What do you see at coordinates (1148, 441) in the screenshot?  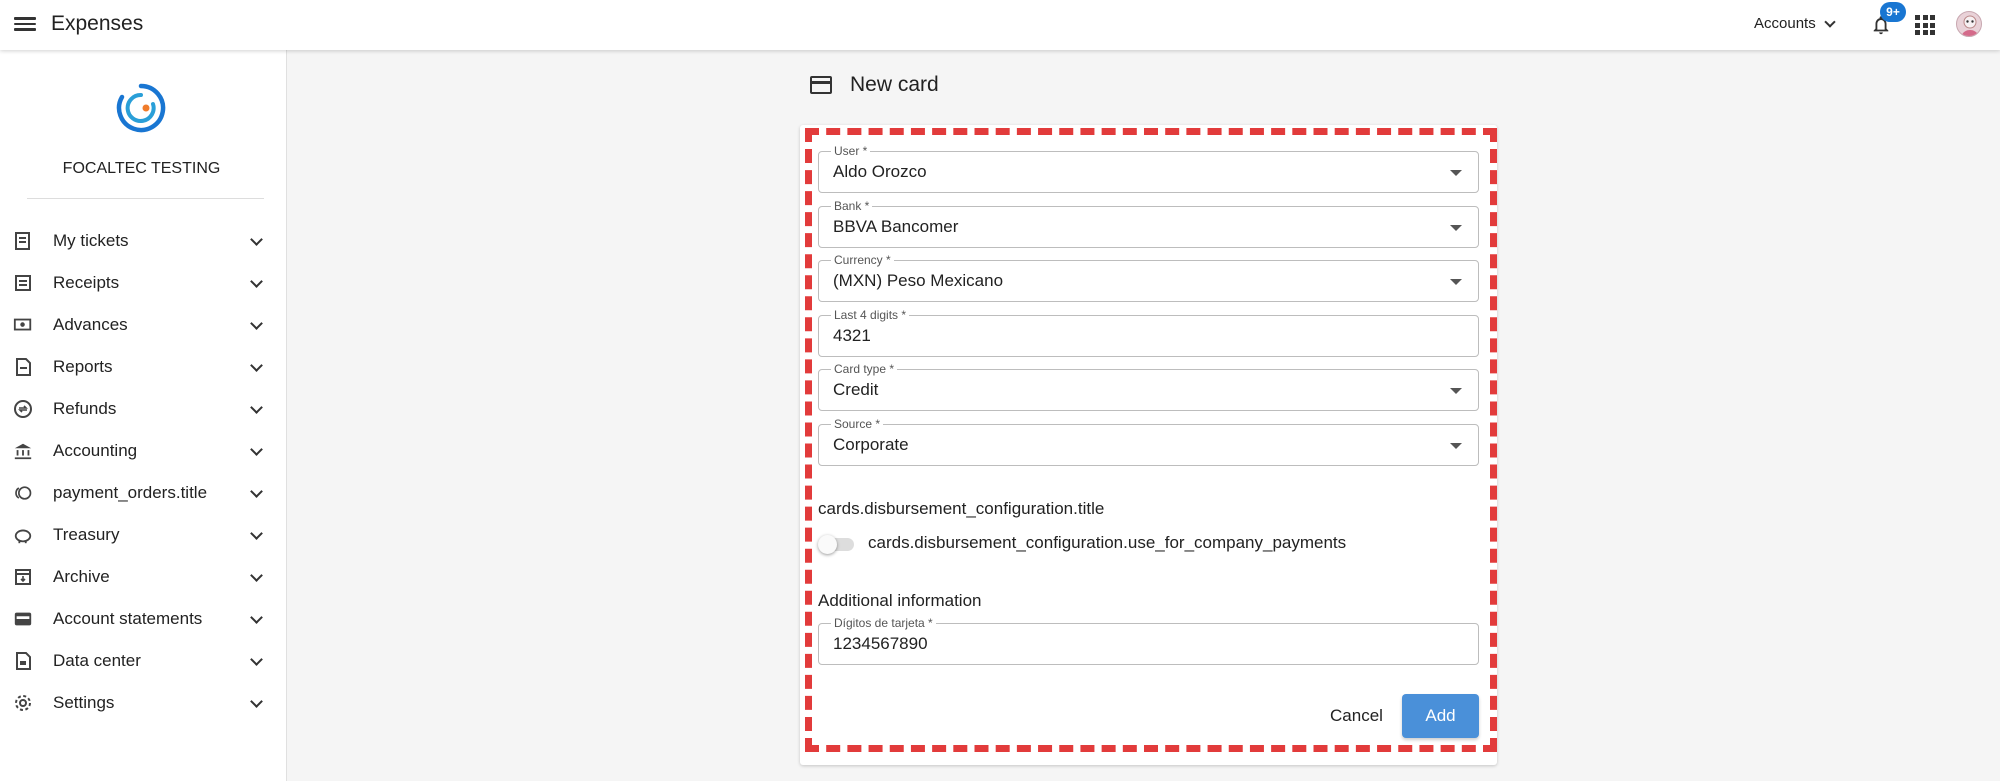 I see `source-select: Source * Corporate` at bounding box center [1148, 441].